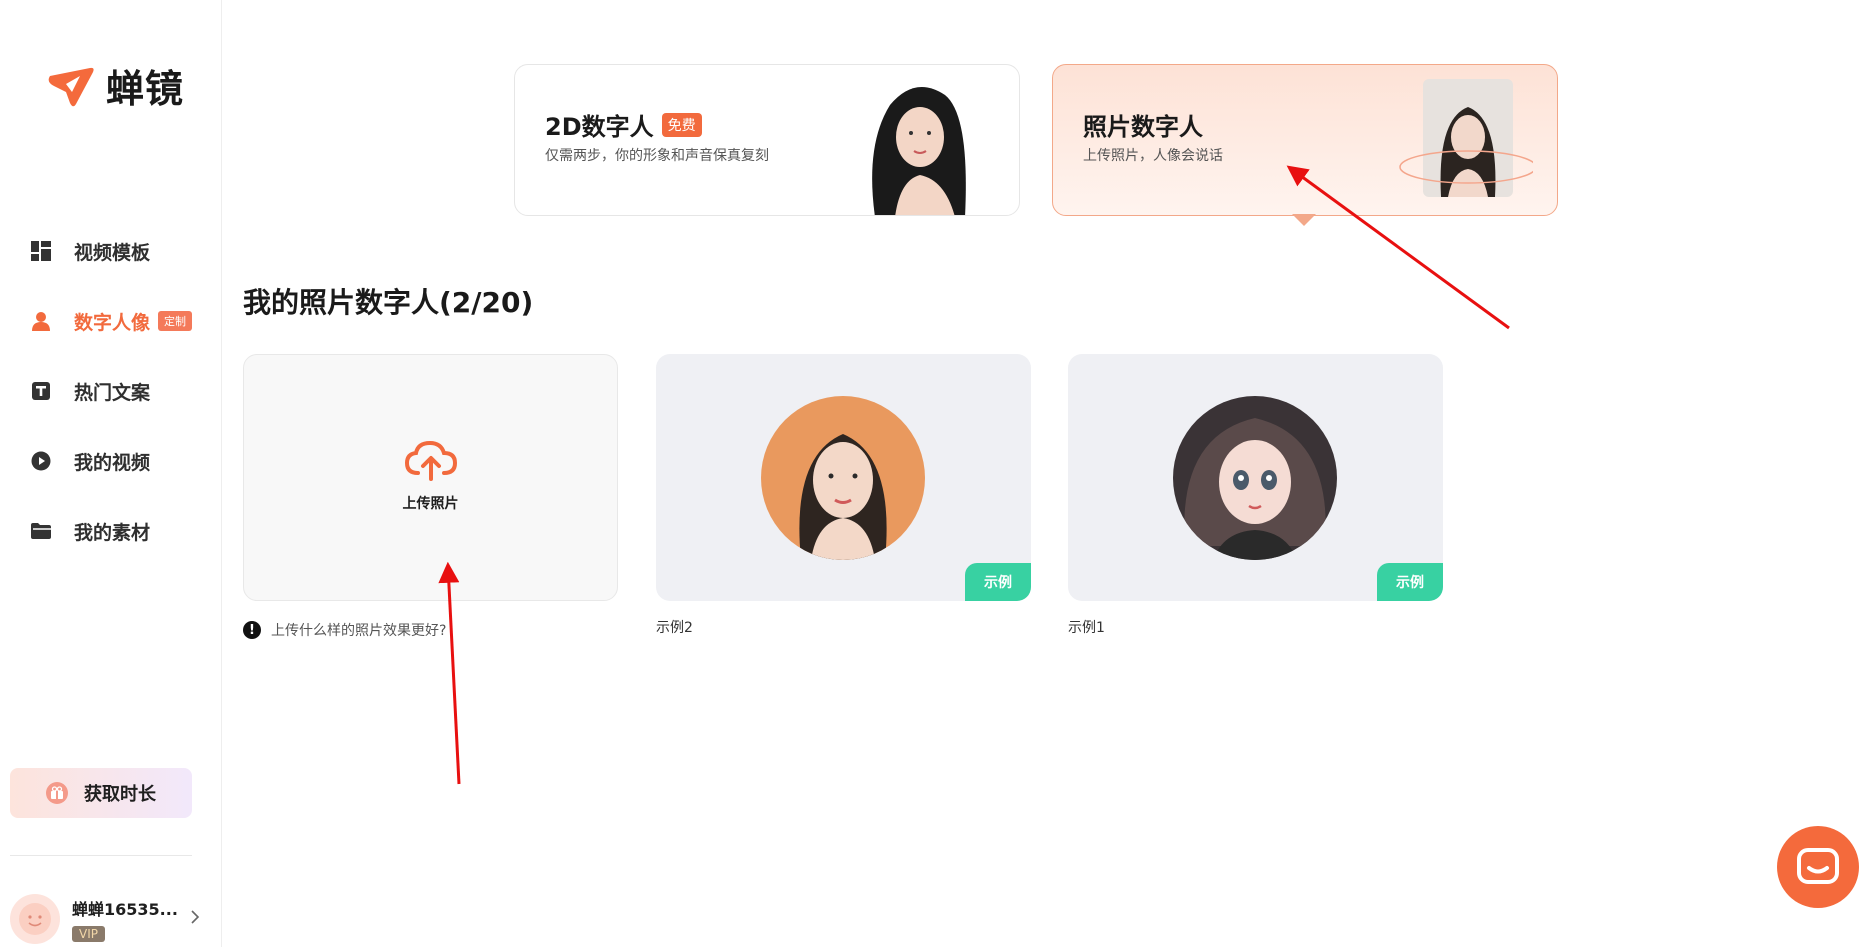 The image size is (1866, 947). What do you see at coordinates (71, 86) in the screenshot?
I see `chanjing-logo-icon` at bounding box center [71, 86].